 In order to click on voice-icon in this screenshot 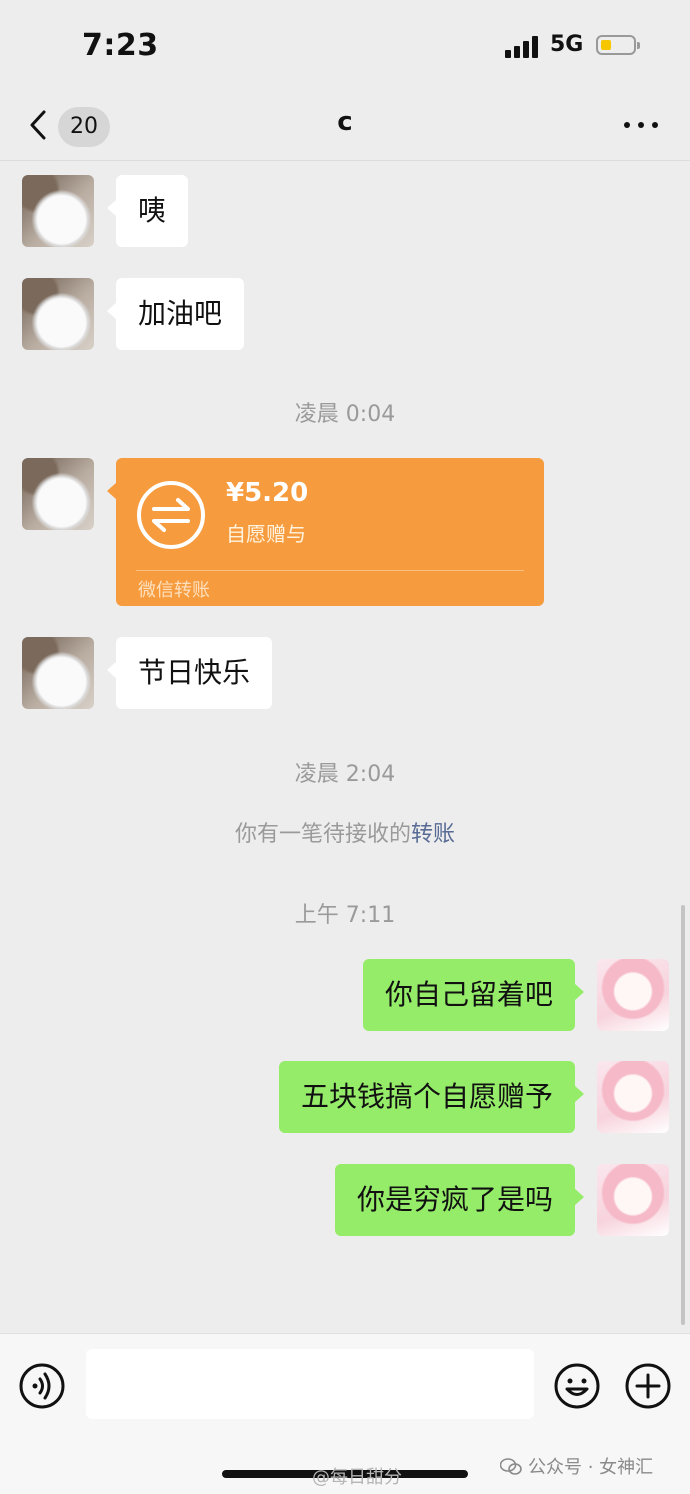, I will do `click(42, 1386)`.